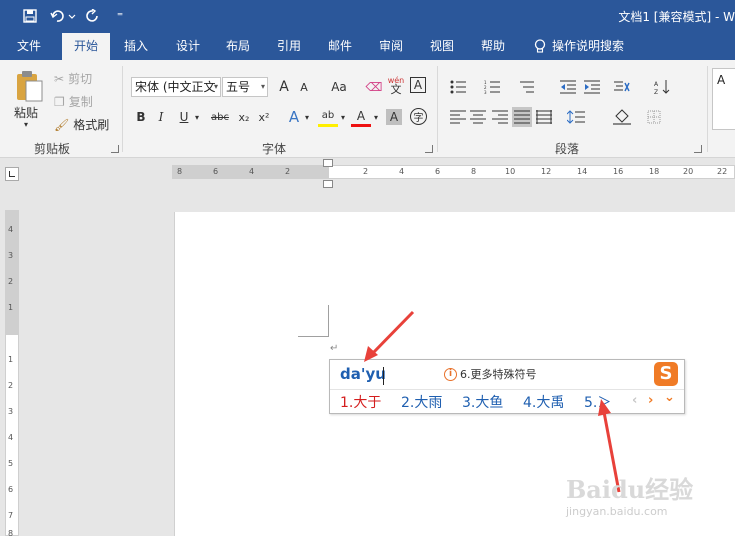  Describe the element at coordinates (482, 402) in the screenshot. I see `ime-candidate: 3.大鱼` at that location.